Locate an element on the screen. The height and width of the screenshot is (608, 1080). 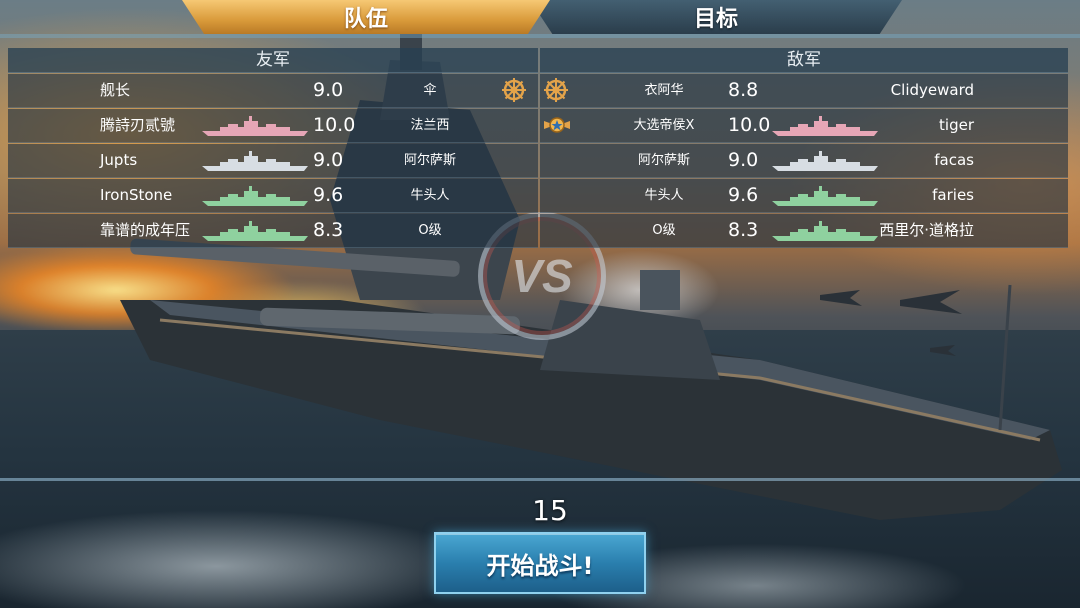
tab-team: 队伍 is located at coordinates (366, 17).